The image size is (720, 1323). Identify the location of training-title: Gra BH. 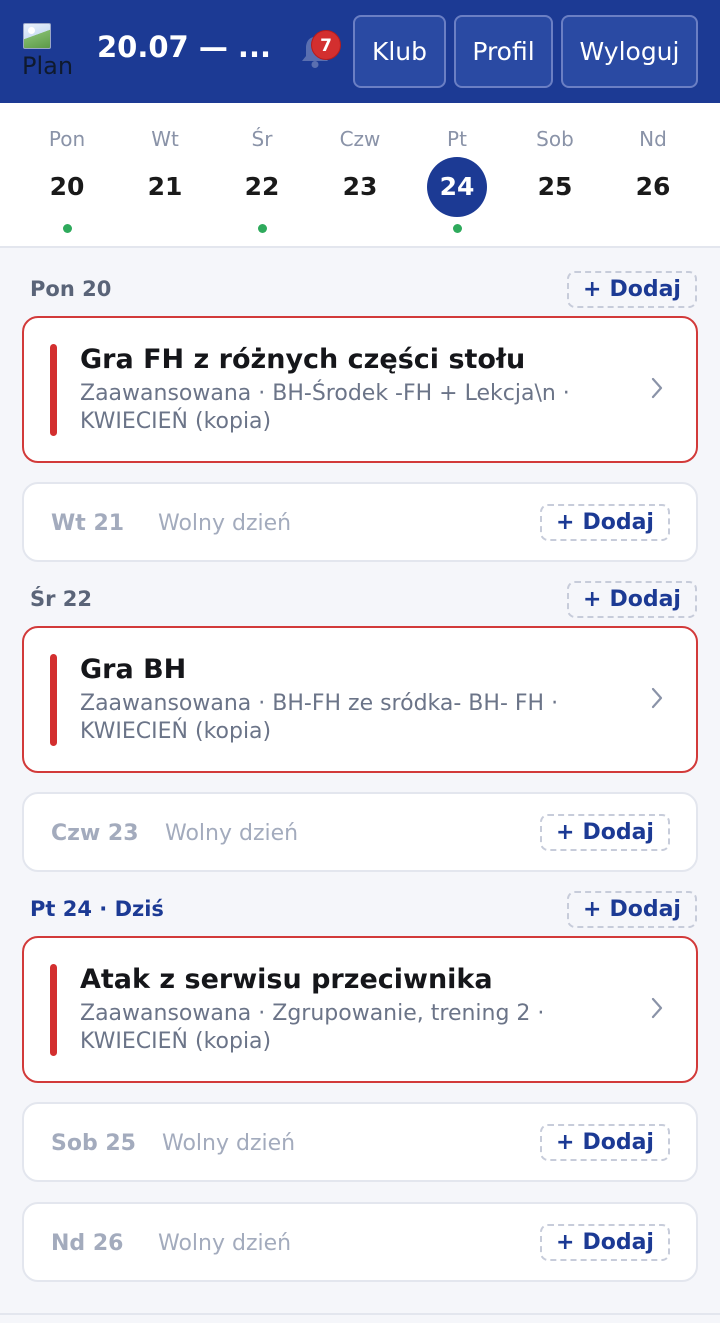
(133, 669).